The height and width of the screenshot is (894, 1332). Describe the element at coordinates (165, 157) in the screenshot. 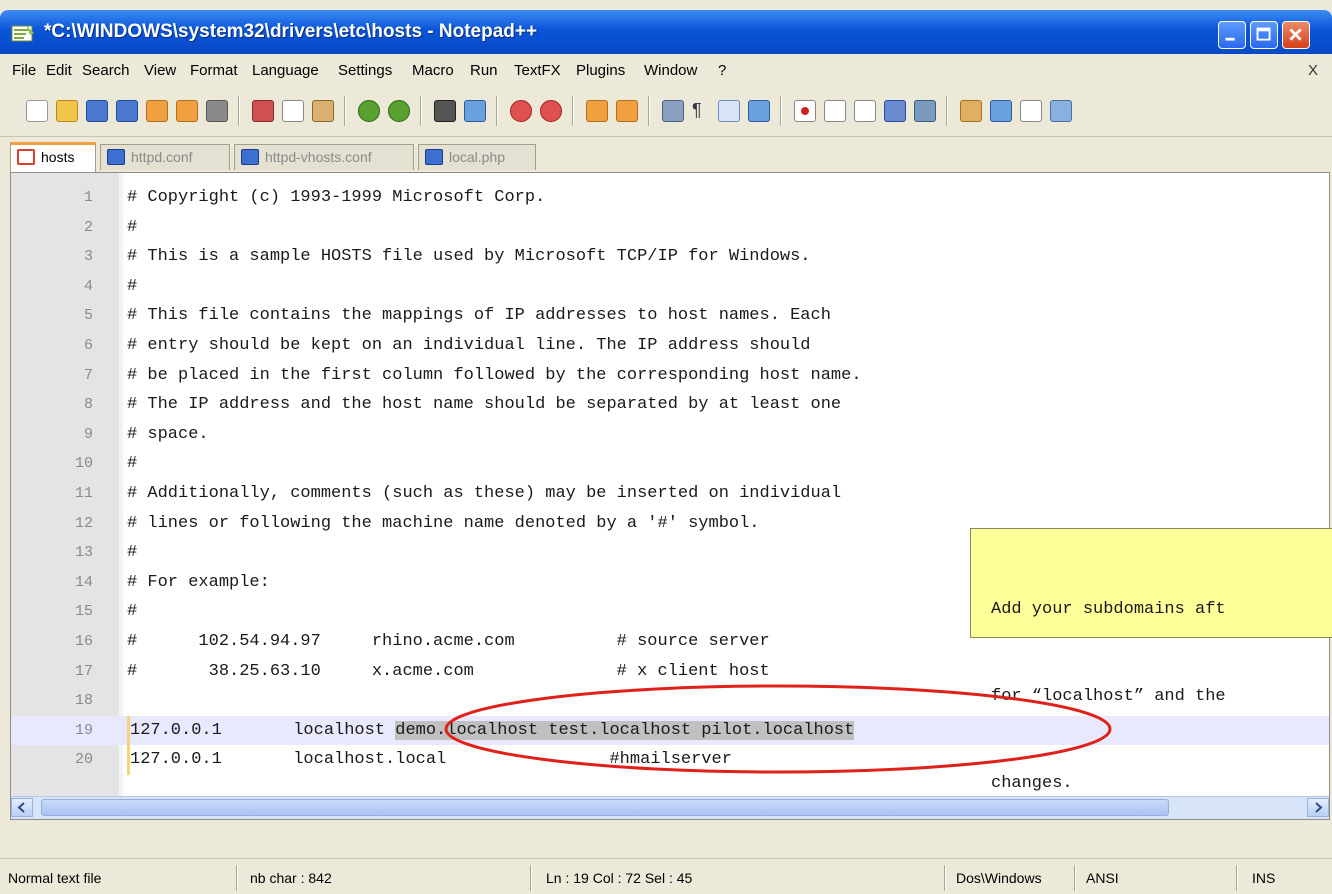

I see `tab-httpd-conf: httpd.conf` at that location.